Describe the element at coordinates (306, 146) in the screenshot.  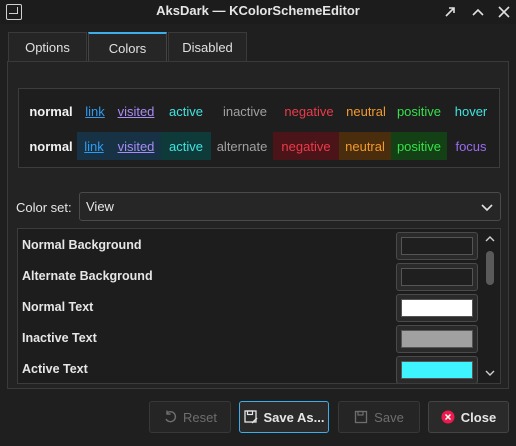
I see `preview-negative-alt: negative` at that location.